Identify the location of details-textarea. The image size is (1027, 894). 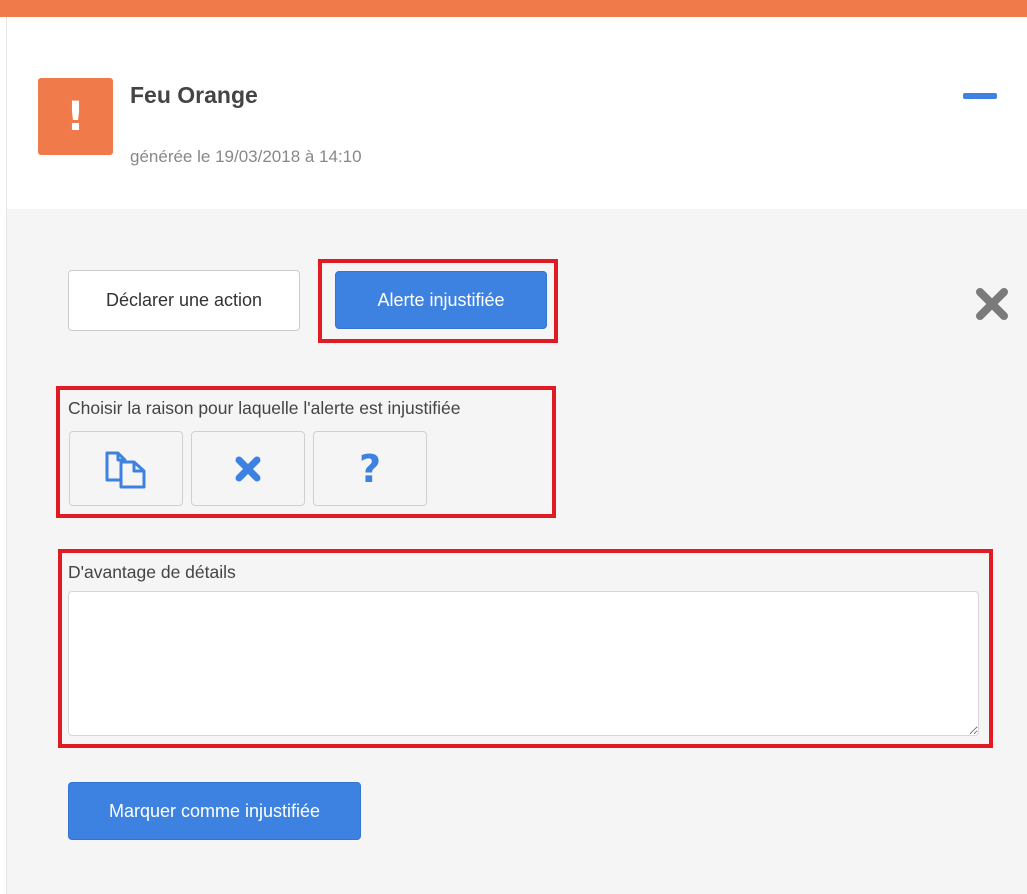
(523, 663).